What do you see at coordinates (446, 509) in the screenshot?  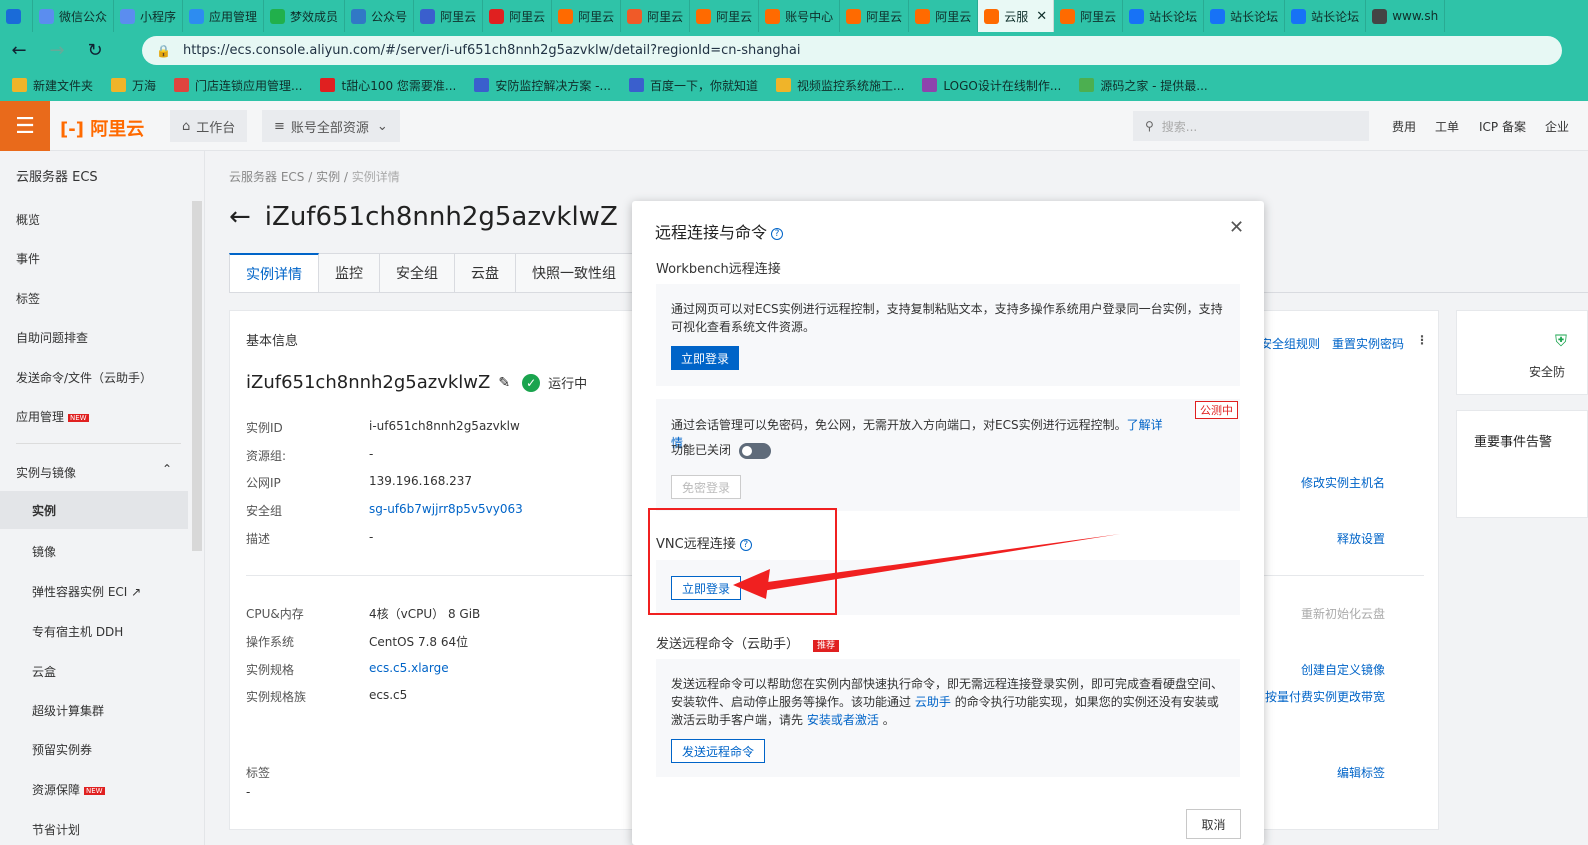 I see `security-group-link: sg-uf6b7wjjrr8p5v5vy063` at bounding box center [446, 509].